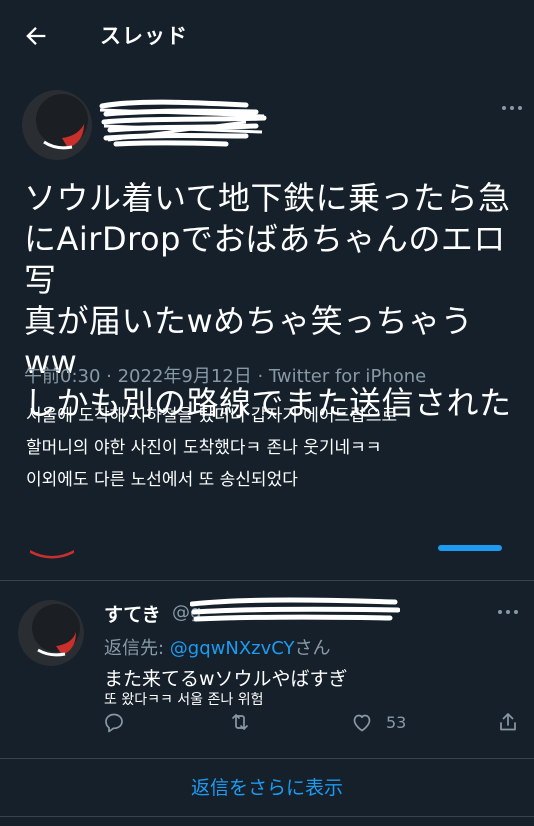  I want to click on reply-to-line: 返信先: @gqwNXzvCYさん, so click(217, 647).